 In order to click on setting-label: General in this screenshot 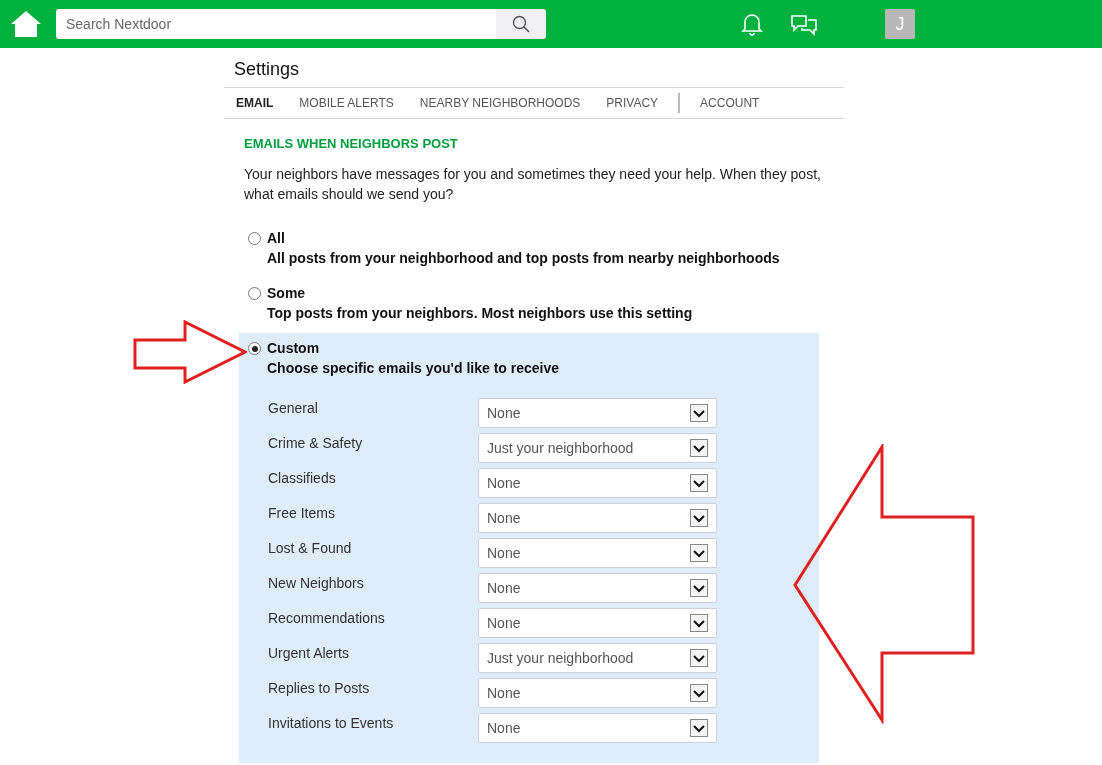, I will do `click(293, 408)`.